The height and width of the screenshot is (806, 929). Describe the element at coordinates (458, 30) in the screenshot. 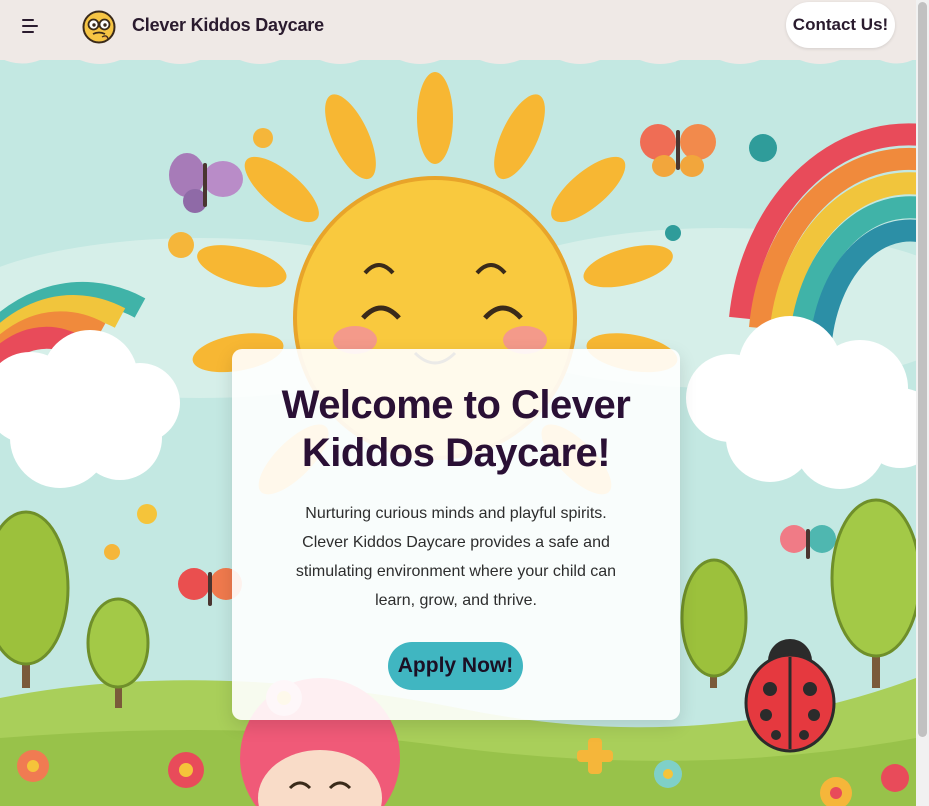

I see `top-navbar: Clever Kiddos Daycare Contact Us!` at that location.